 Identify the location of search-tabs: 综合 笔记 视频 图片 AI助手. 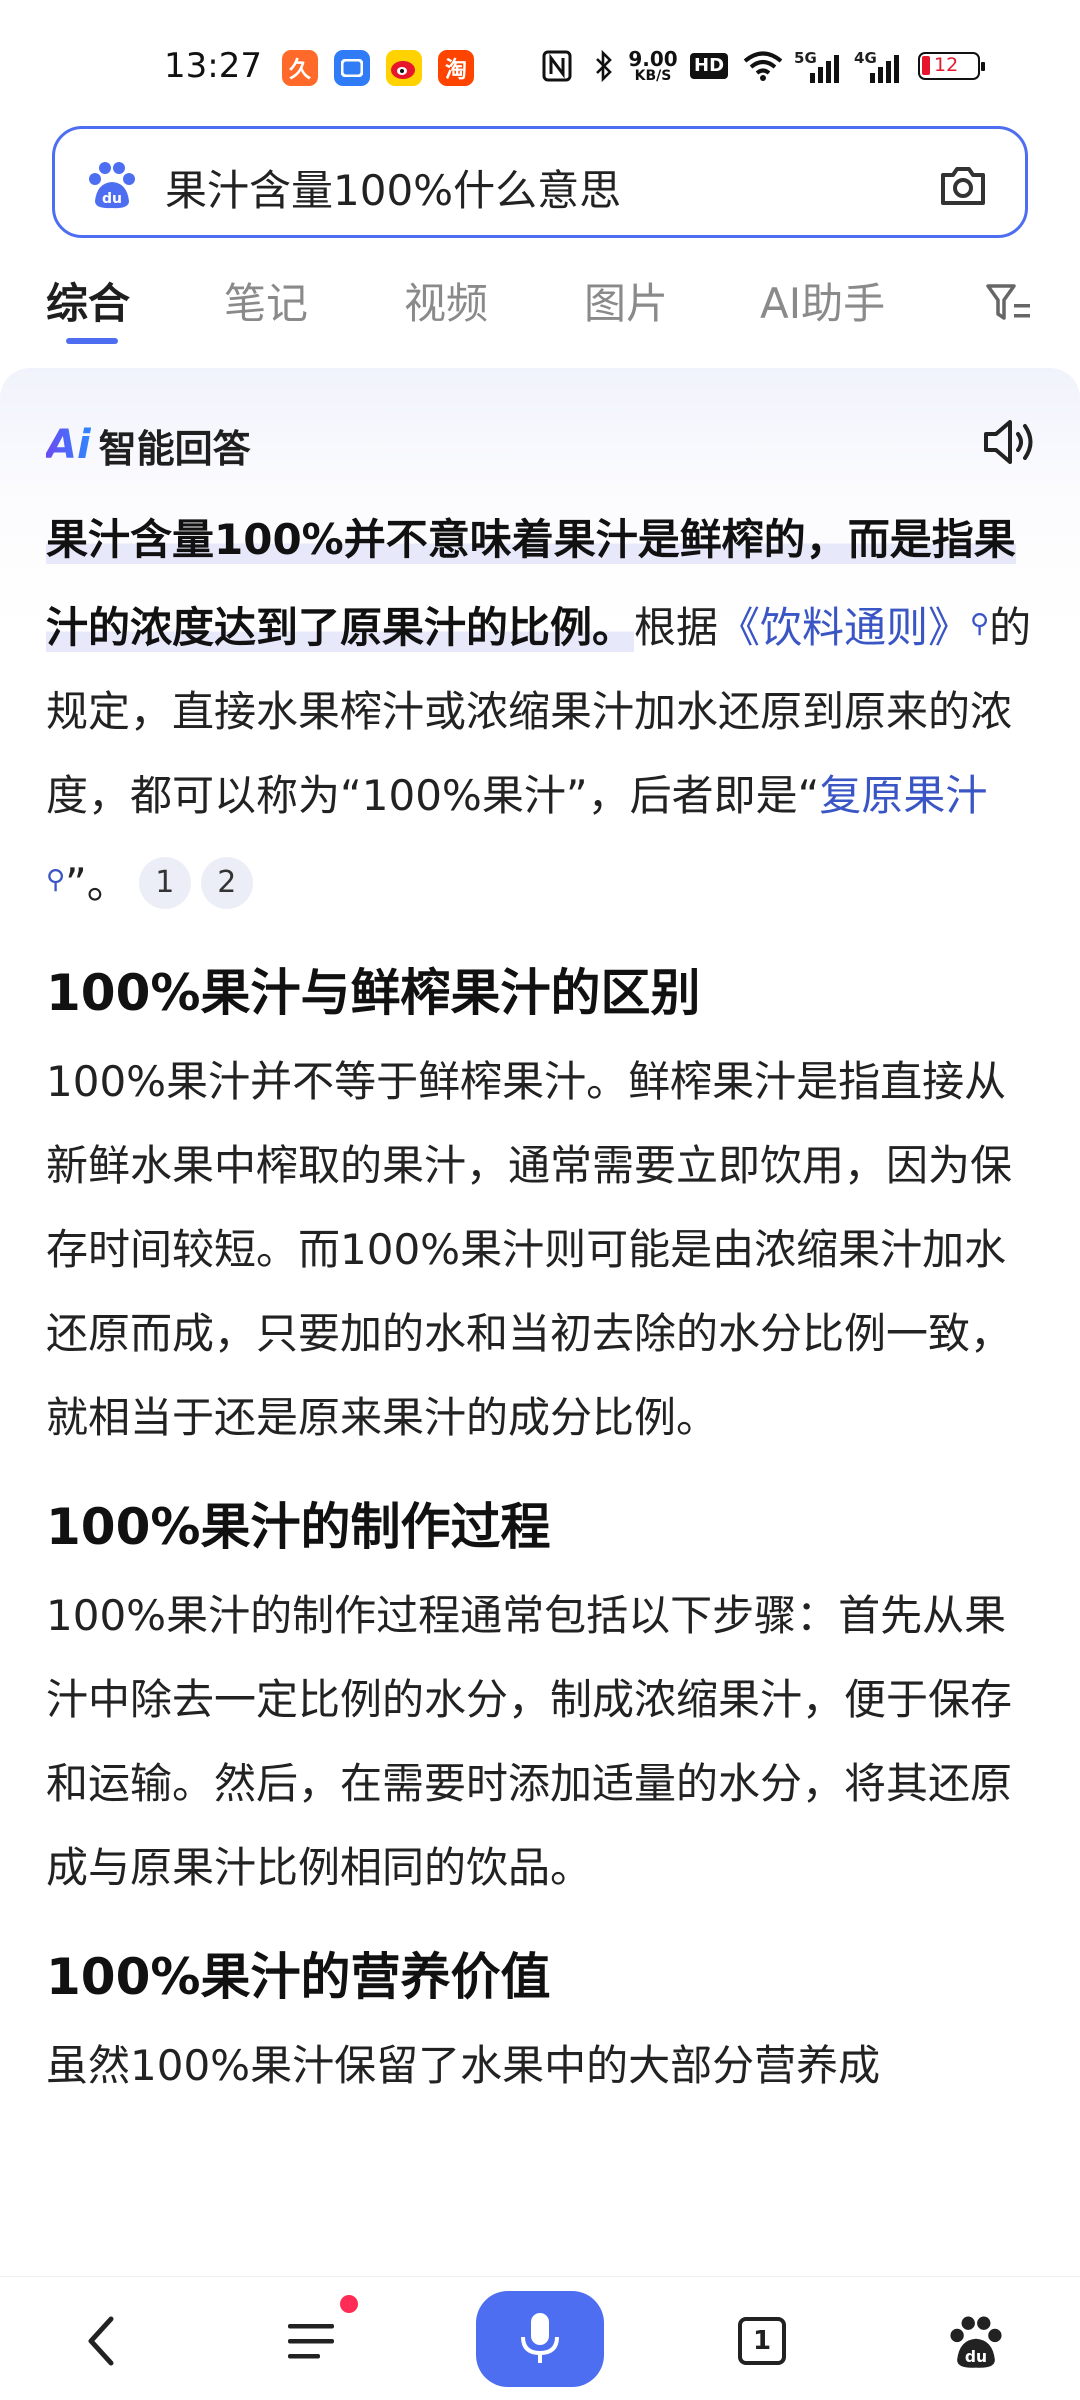
(540, 303).